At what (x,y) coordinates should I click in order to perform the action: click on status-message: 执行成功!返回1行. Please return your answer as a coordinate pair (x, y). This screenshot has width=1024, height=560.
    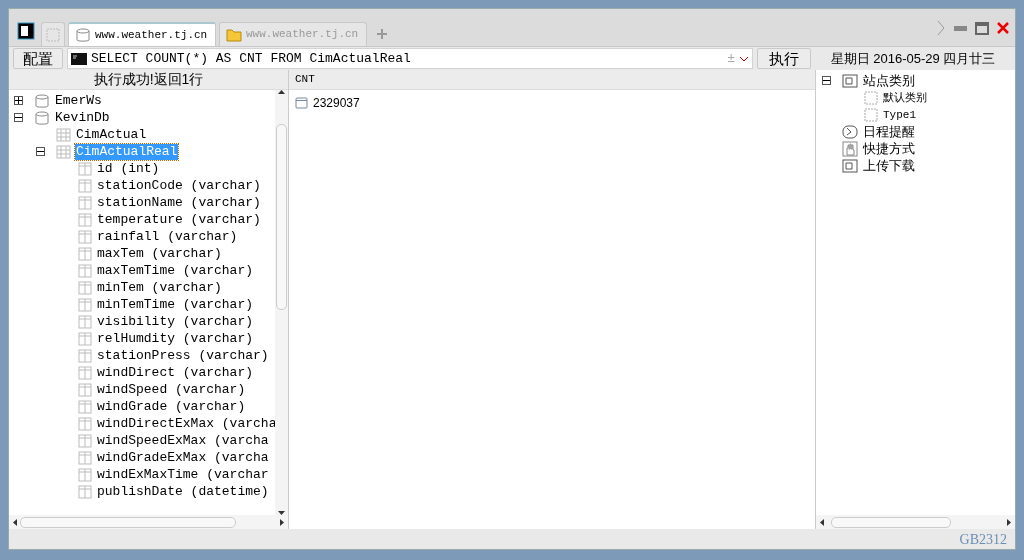
    Looking at the image, I should click on (148, 79).